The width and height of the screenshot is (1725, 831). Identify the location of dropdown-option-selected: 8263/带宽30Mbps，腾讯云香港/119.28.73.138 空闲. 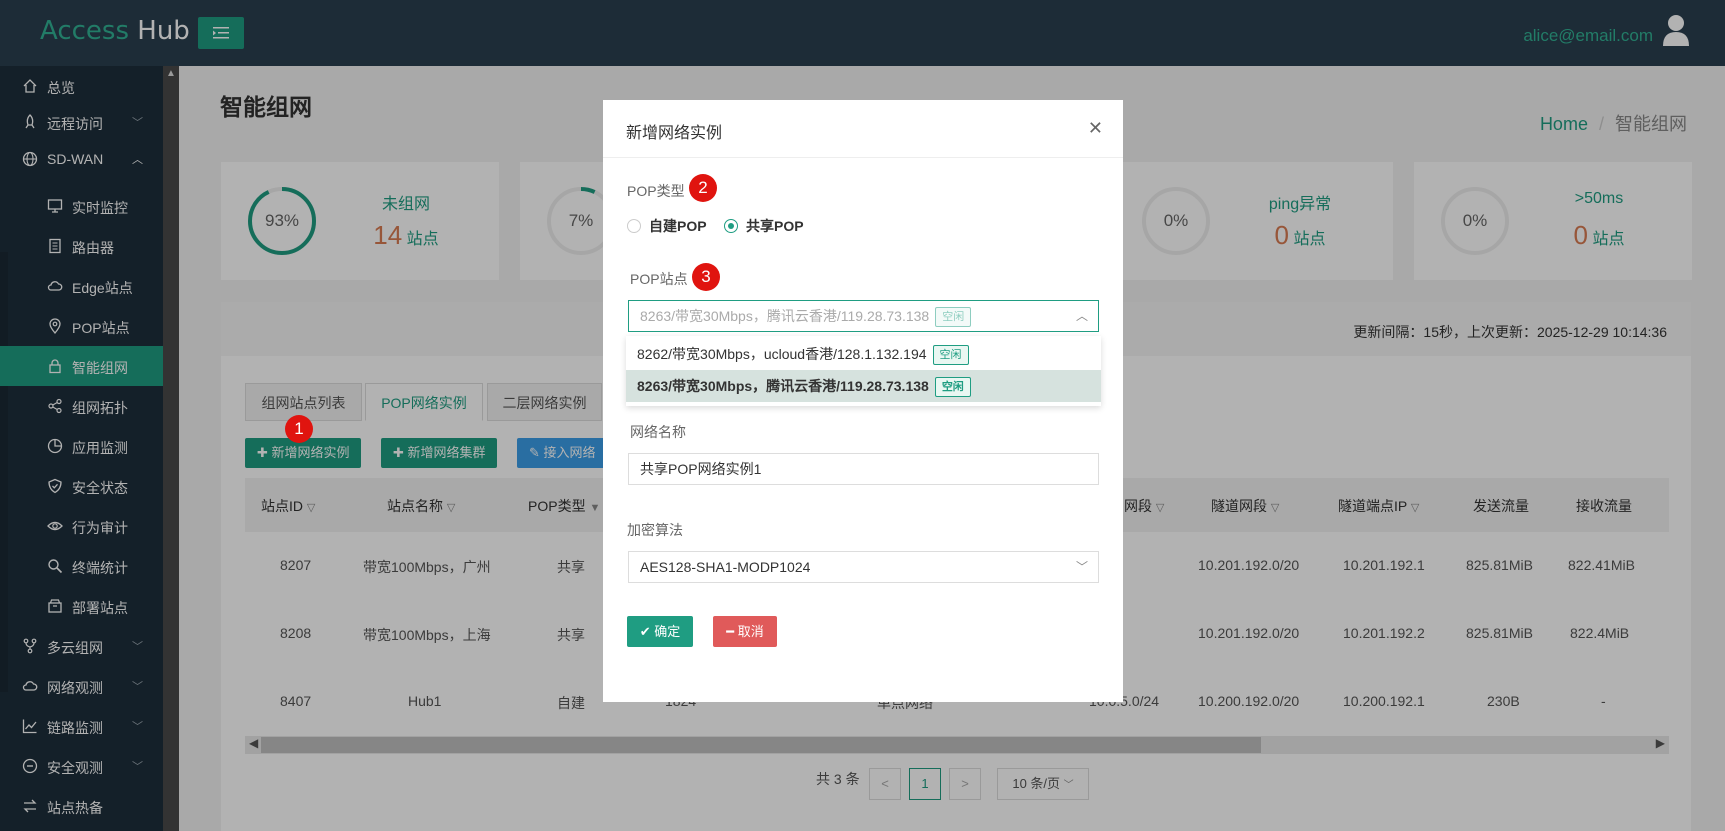
(863, 386).